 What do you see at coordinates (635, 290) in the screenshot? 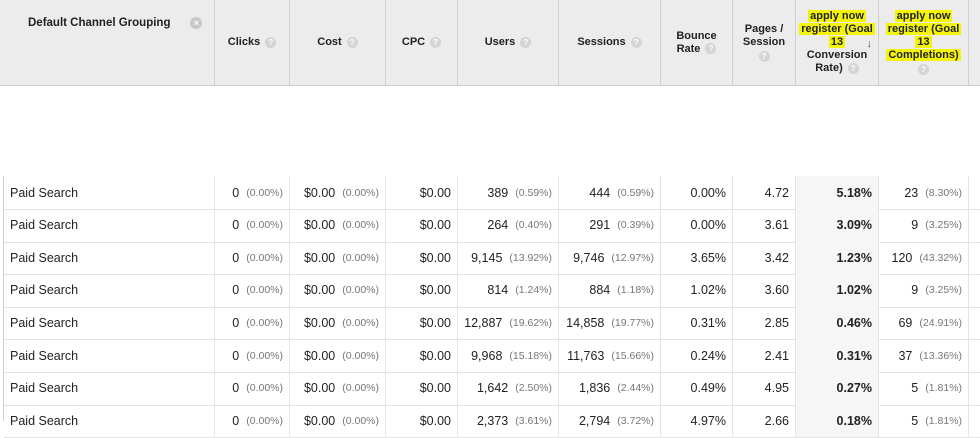
I see `cell-percentage: (1.18%)` at bounding box center [635, 290].